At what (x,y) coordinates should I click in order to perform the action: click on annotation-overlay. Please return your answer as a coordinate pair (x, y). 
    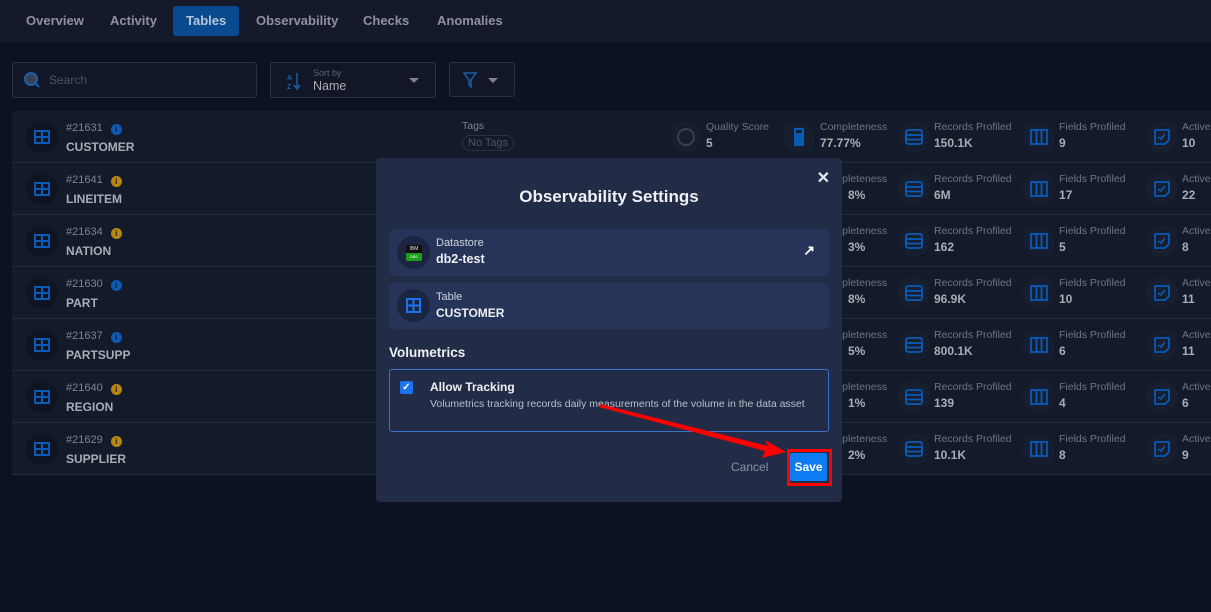
    Looking at the image, I should click on (715, 445).